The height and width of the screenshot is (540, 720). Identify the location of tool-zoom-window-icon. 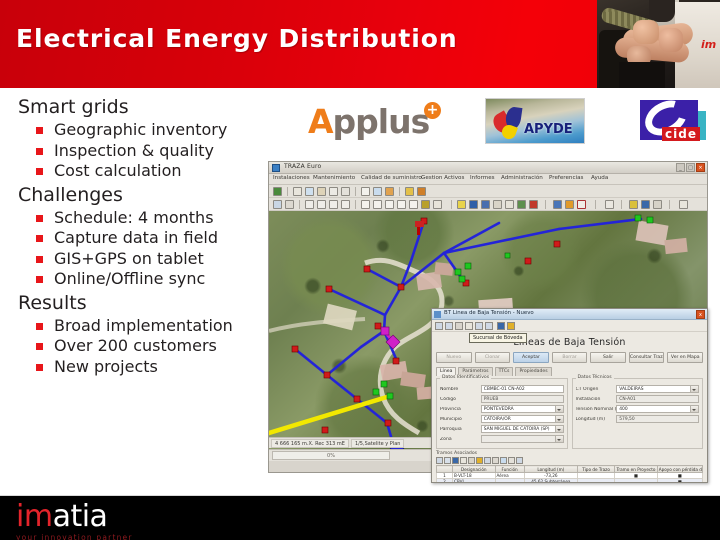
(413, 204).